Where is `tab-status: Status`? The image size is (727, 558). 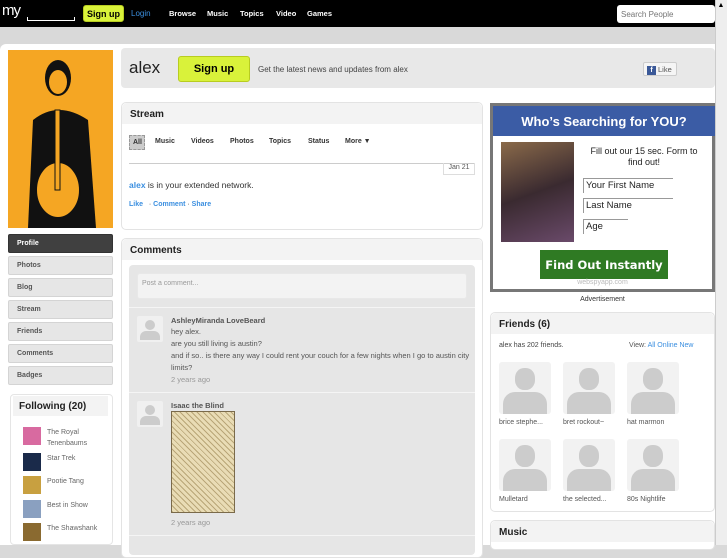 tab-status: Status is located at coordinates (318, 141).